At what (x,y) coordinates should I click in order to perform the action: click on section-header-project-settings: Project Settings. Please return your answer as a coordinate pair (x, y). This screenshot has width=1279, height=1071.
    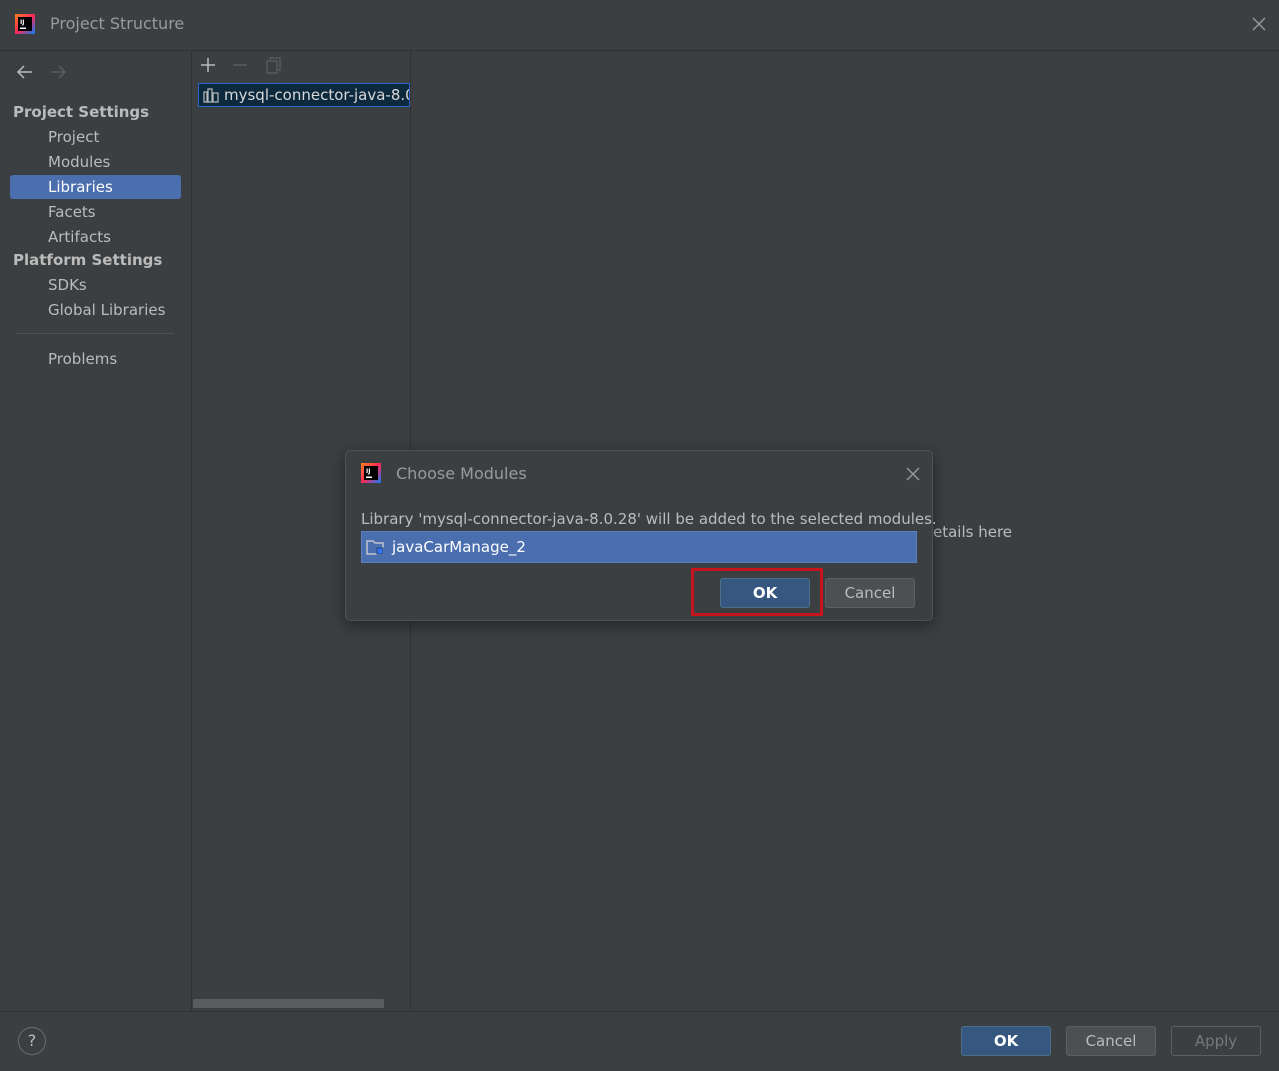
    Looking at the image, I should click on (81, 112).